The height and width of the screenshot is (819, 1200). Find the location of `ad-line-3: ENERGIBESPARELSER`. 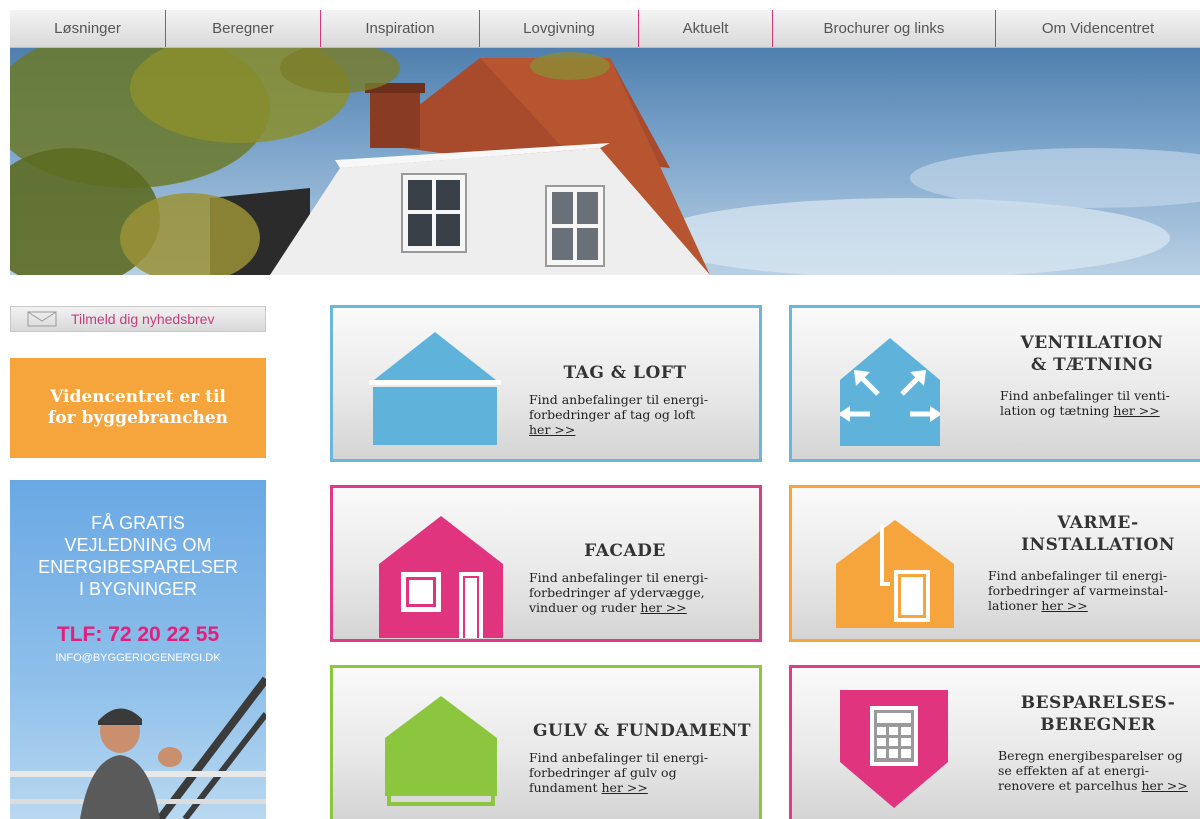

ad-line-3: ENERGIBESPARELSER is located at coordinates (138, 567).